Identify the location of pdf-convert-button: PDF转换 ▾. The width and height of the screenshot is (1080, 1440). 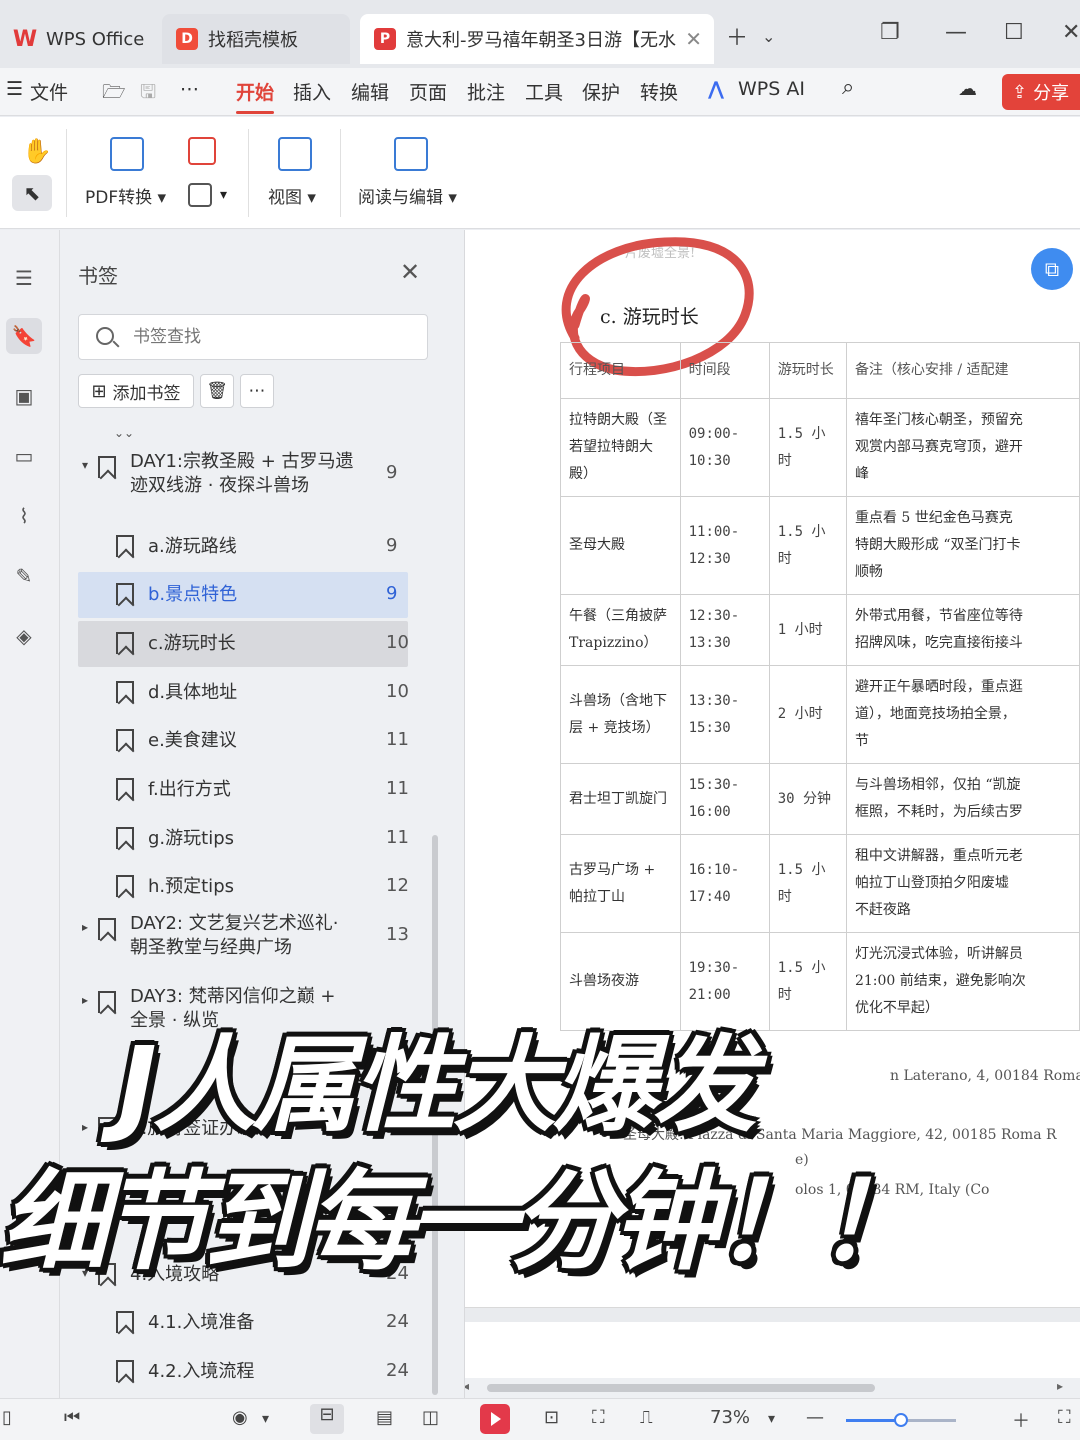
(125, 195).